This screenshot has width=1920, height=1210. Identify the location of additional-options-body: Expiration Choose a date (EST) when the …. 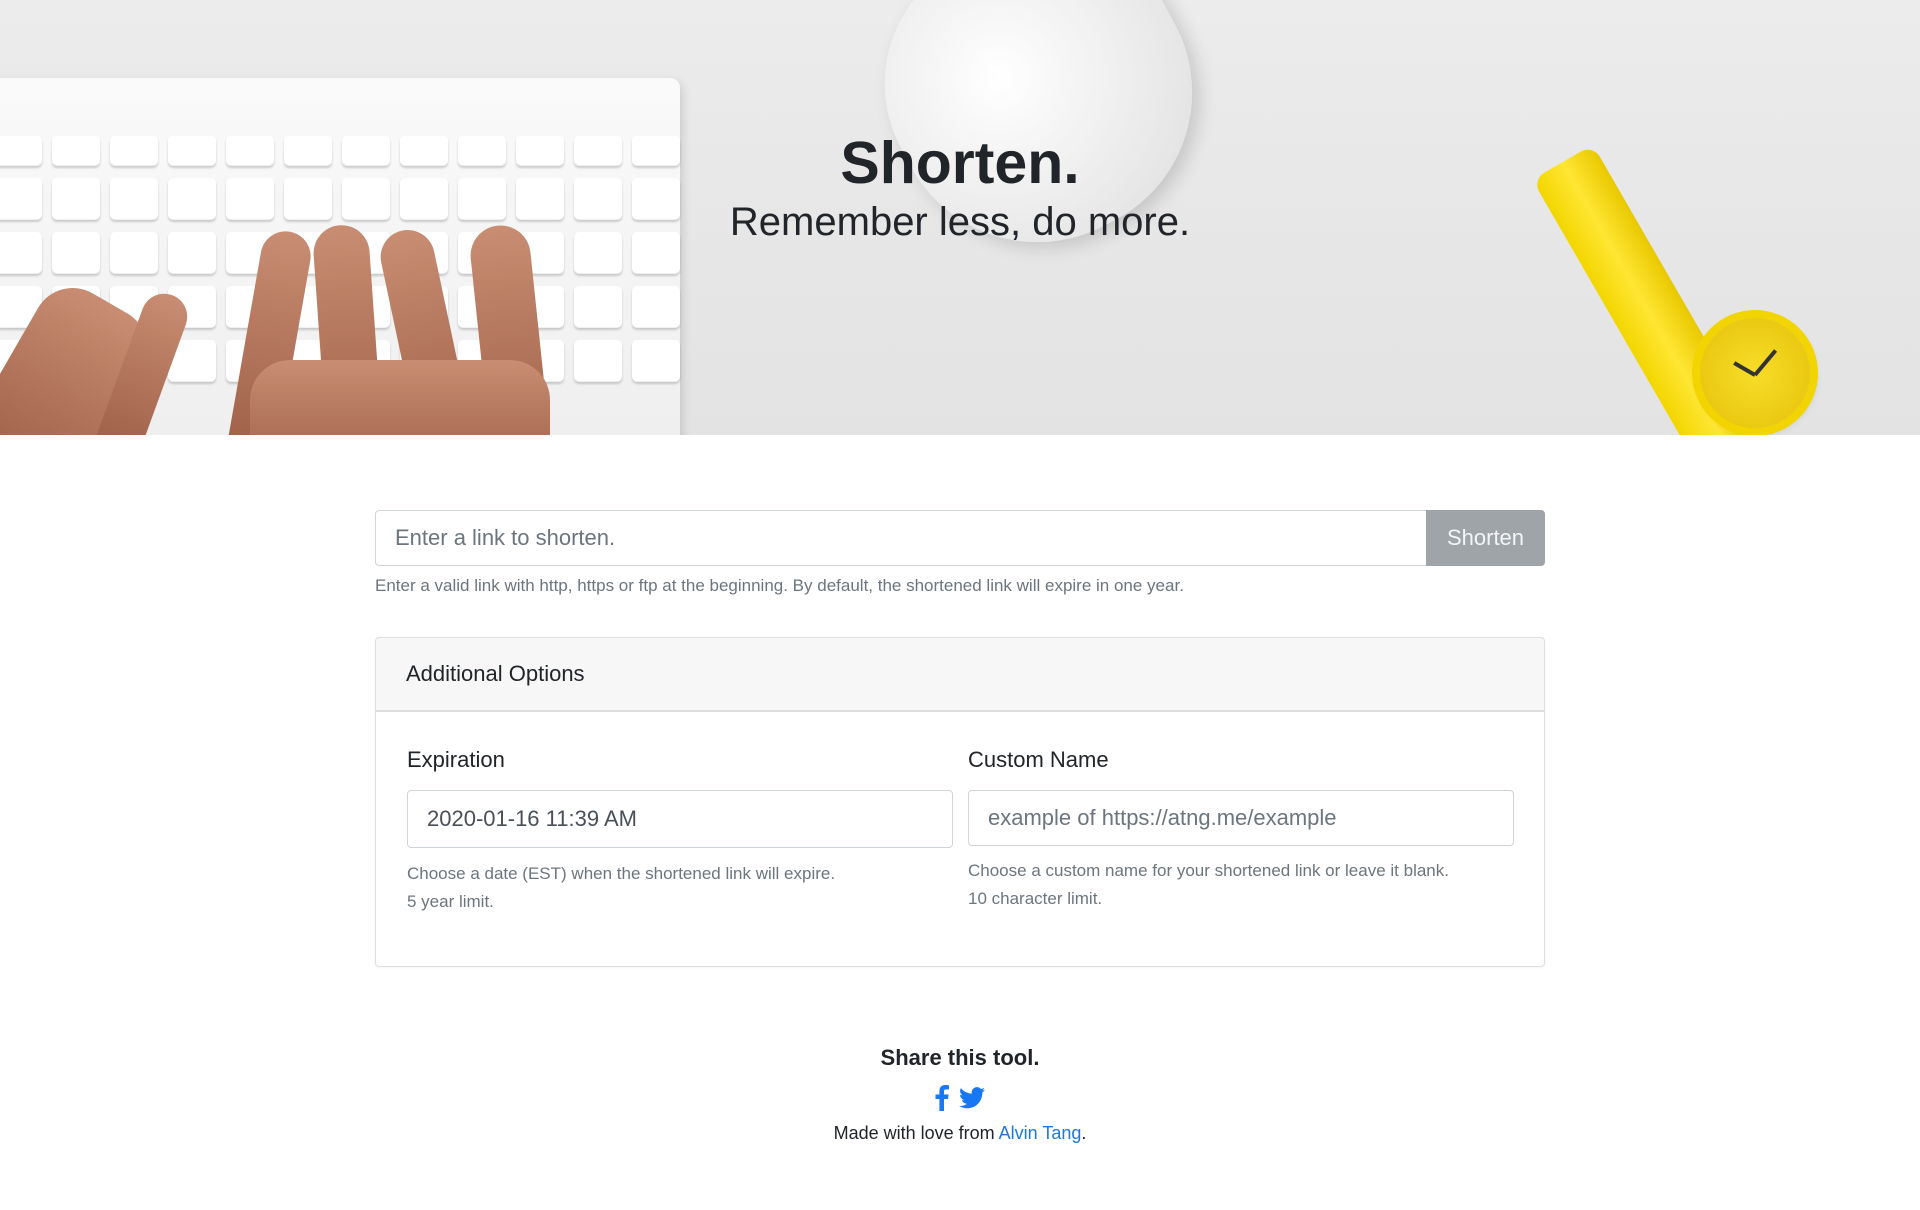
(960, 837).